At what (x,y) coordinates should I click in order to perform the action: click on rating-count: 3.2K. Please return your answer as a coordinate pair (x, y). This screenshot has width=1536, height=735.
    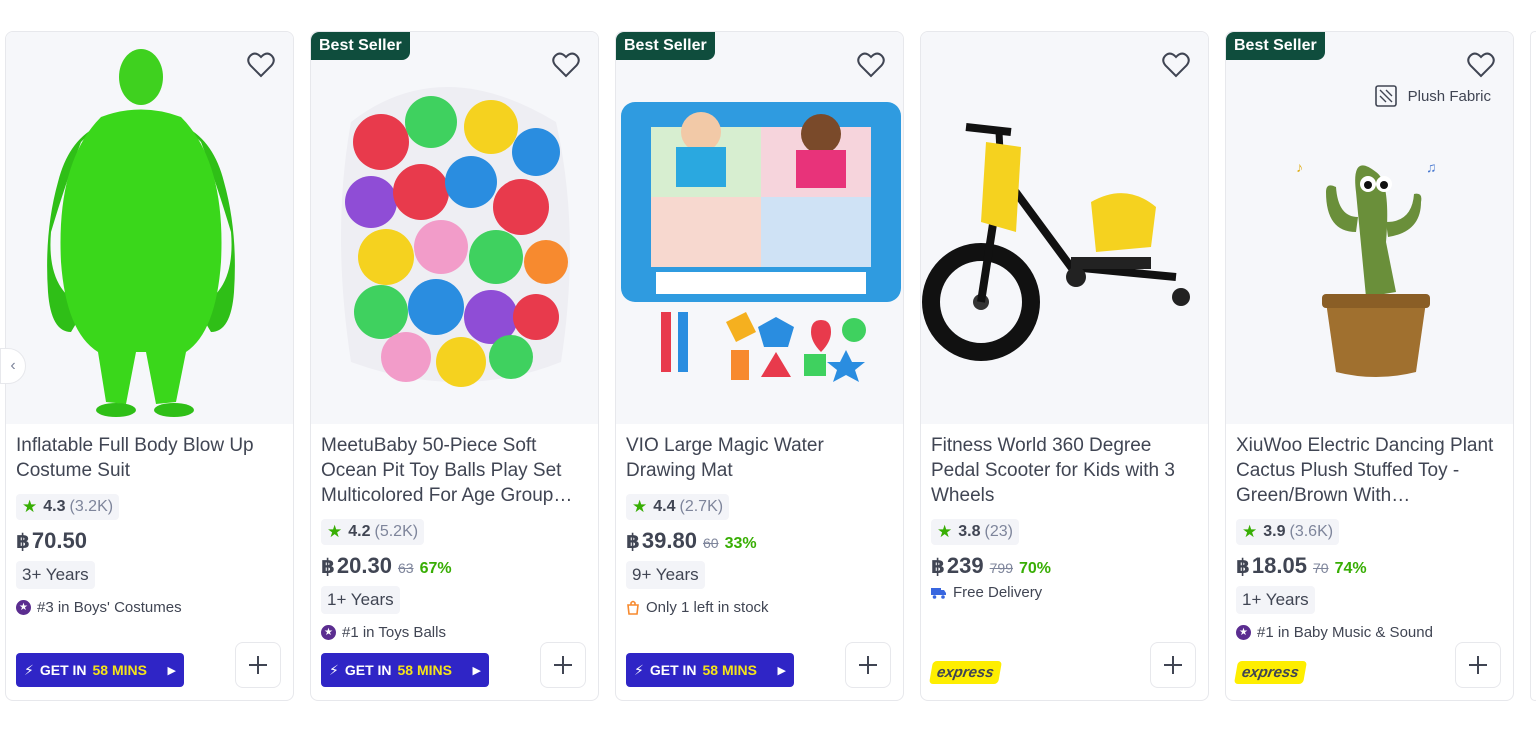
    Looking at the image, I should click on (91, 506).